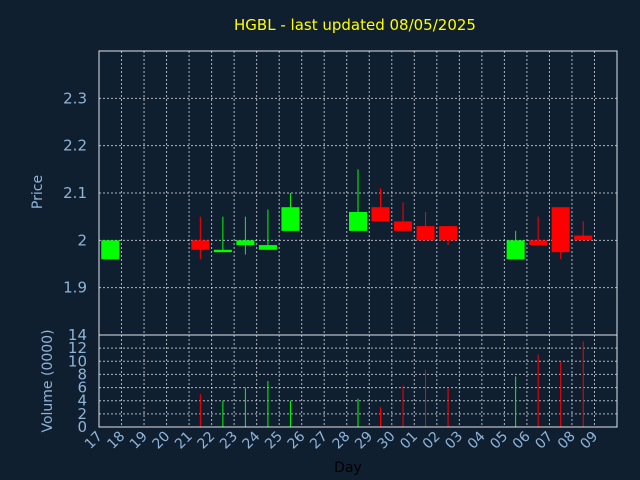 The height and width of the screenshot is (480, 640). What do you see at coordinates (75, 98) in the screenshot?
I see `price-y-tick-label: 2.3` at bounding box center [75, 98].